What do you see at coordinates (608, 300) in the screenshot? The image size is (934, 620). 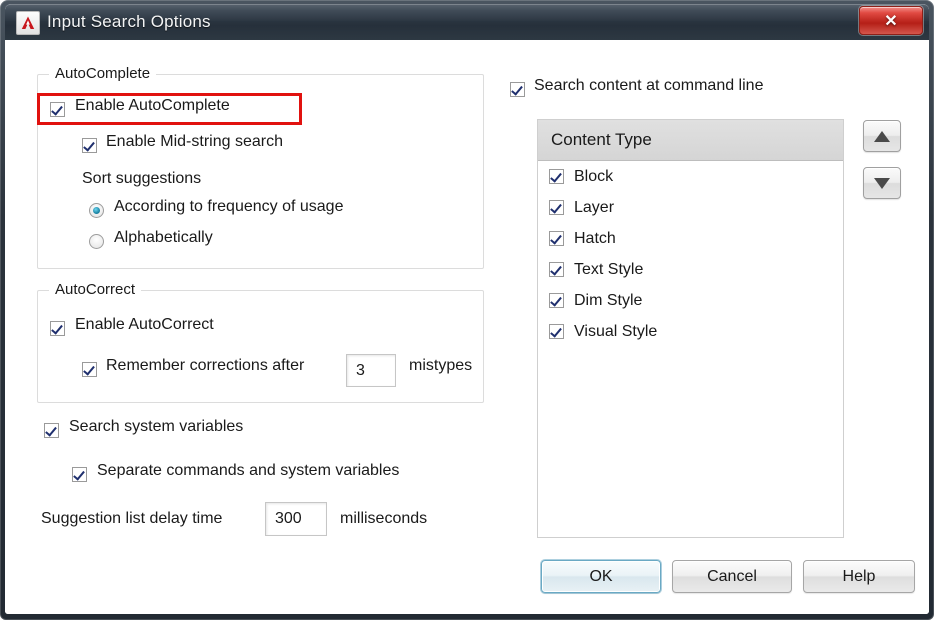 I see `content-type-label: Dim Style` at bounding box center [608, 300].